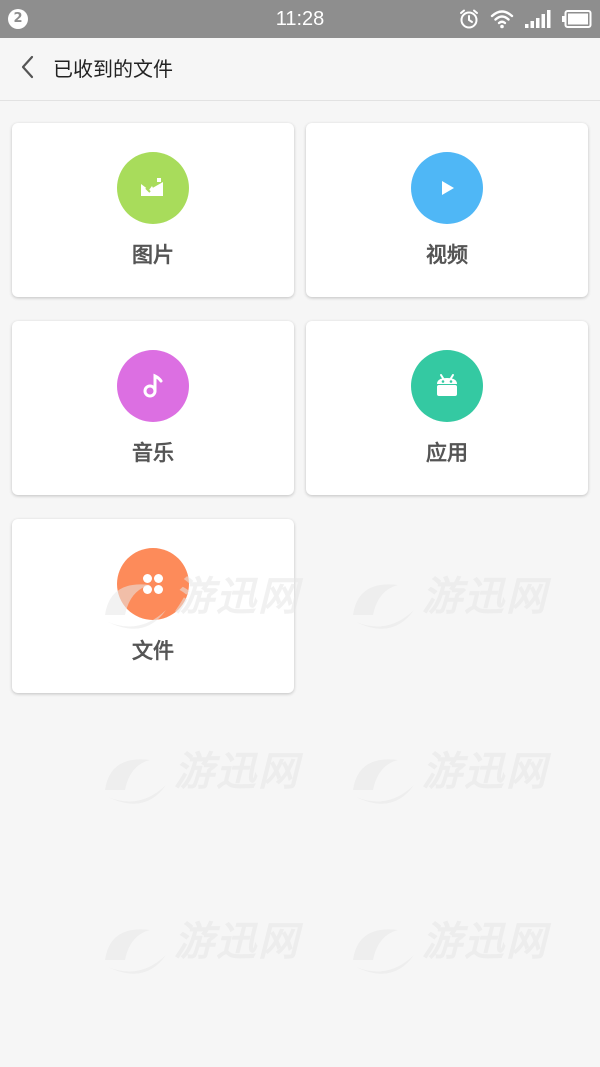 This screenshot has height=1067, width=600. Describe the element at coordinates (300, 19) in the screenshot. I see `status-bar: 2 11:28` at that location.